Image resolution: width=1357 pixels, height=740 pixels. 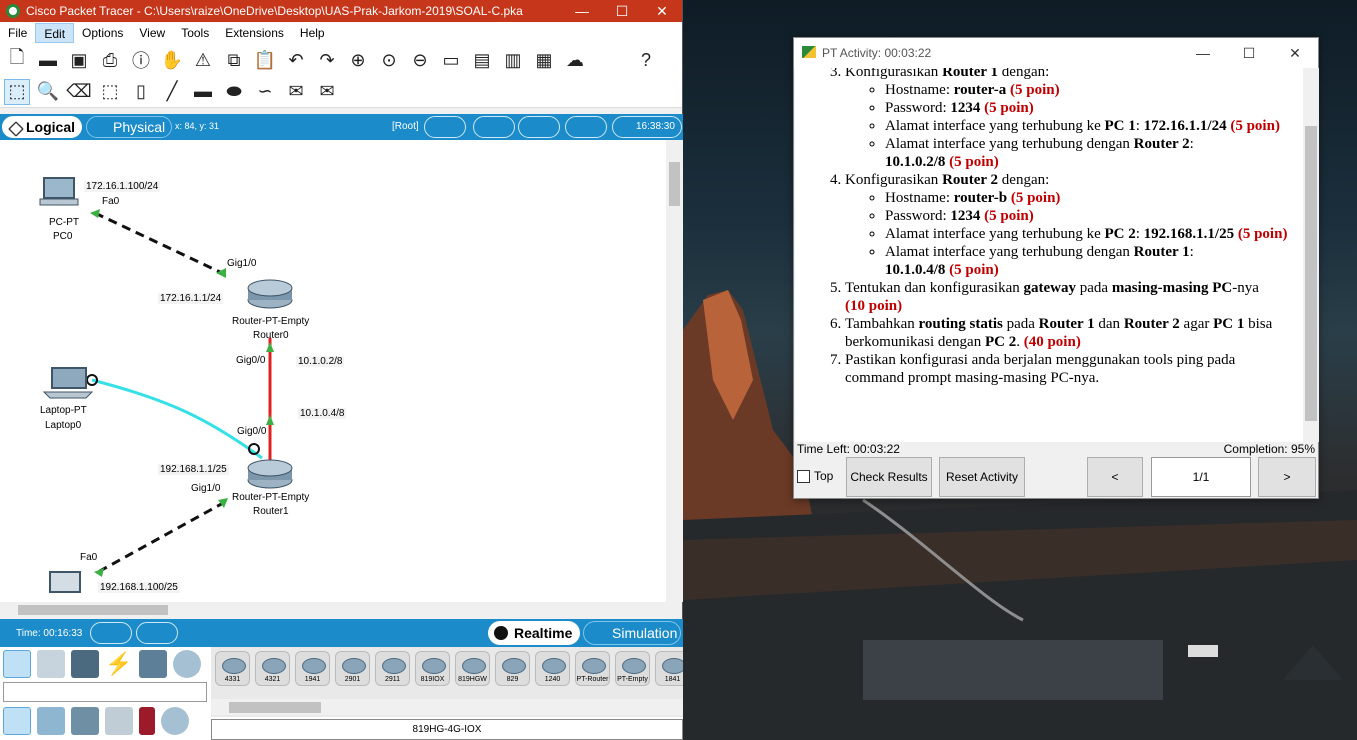 I want to click on back-icon, so click(x=445, y=127).